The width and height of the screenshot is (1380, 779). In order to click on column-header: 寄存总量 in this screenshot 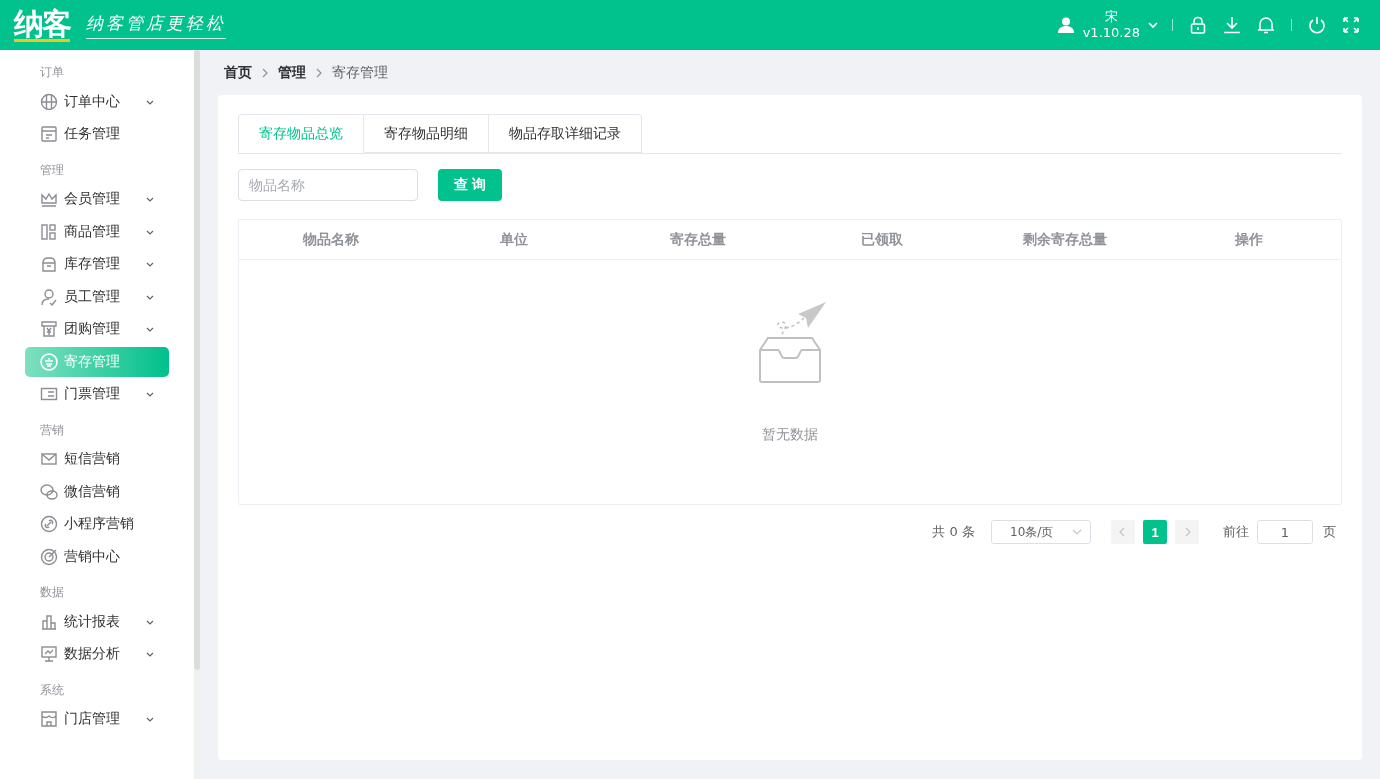, I will do `click(698, 239)`.